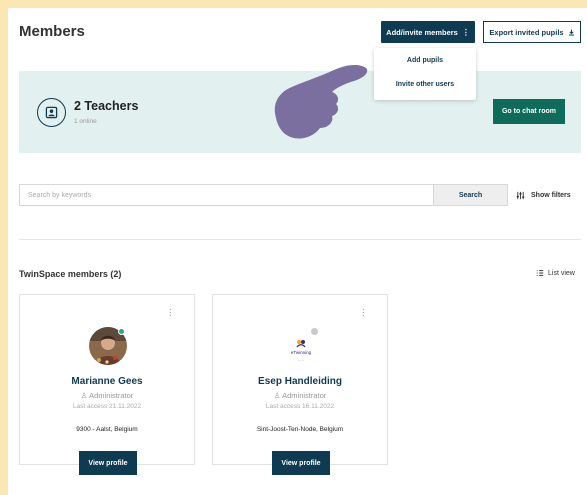 This screenshot has width=587, height=495. I want to click on export-label: Export invited pupils, so click(526, 32).